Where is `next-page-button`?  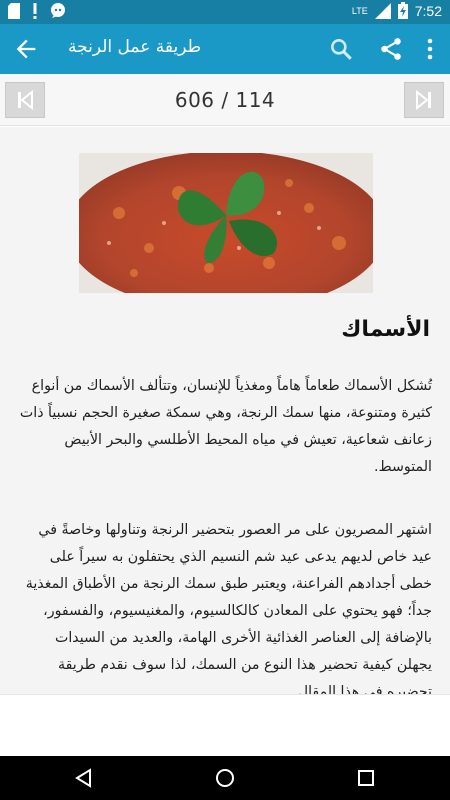
next-page-button is located at coordinates (424, 100).